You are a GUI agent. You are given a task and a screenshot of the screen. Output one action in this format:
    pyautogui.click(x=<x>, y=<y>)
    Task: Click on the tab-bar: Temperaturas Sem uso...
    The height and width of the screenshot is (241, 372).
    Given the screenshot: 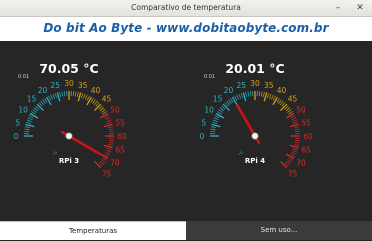 What is the action you would take?
    pyautogui.click(x=186, y=230)
    